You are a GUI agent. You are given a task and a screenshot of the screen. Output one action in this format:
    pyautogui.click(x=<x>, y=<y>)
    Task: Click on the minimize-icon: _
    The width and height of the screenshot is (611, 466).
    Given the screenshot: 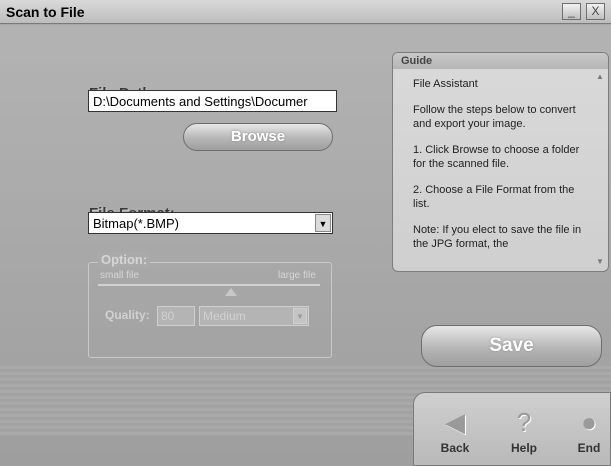 What is the action you would take?
    pyautogui.click(x=571, y=11)
    